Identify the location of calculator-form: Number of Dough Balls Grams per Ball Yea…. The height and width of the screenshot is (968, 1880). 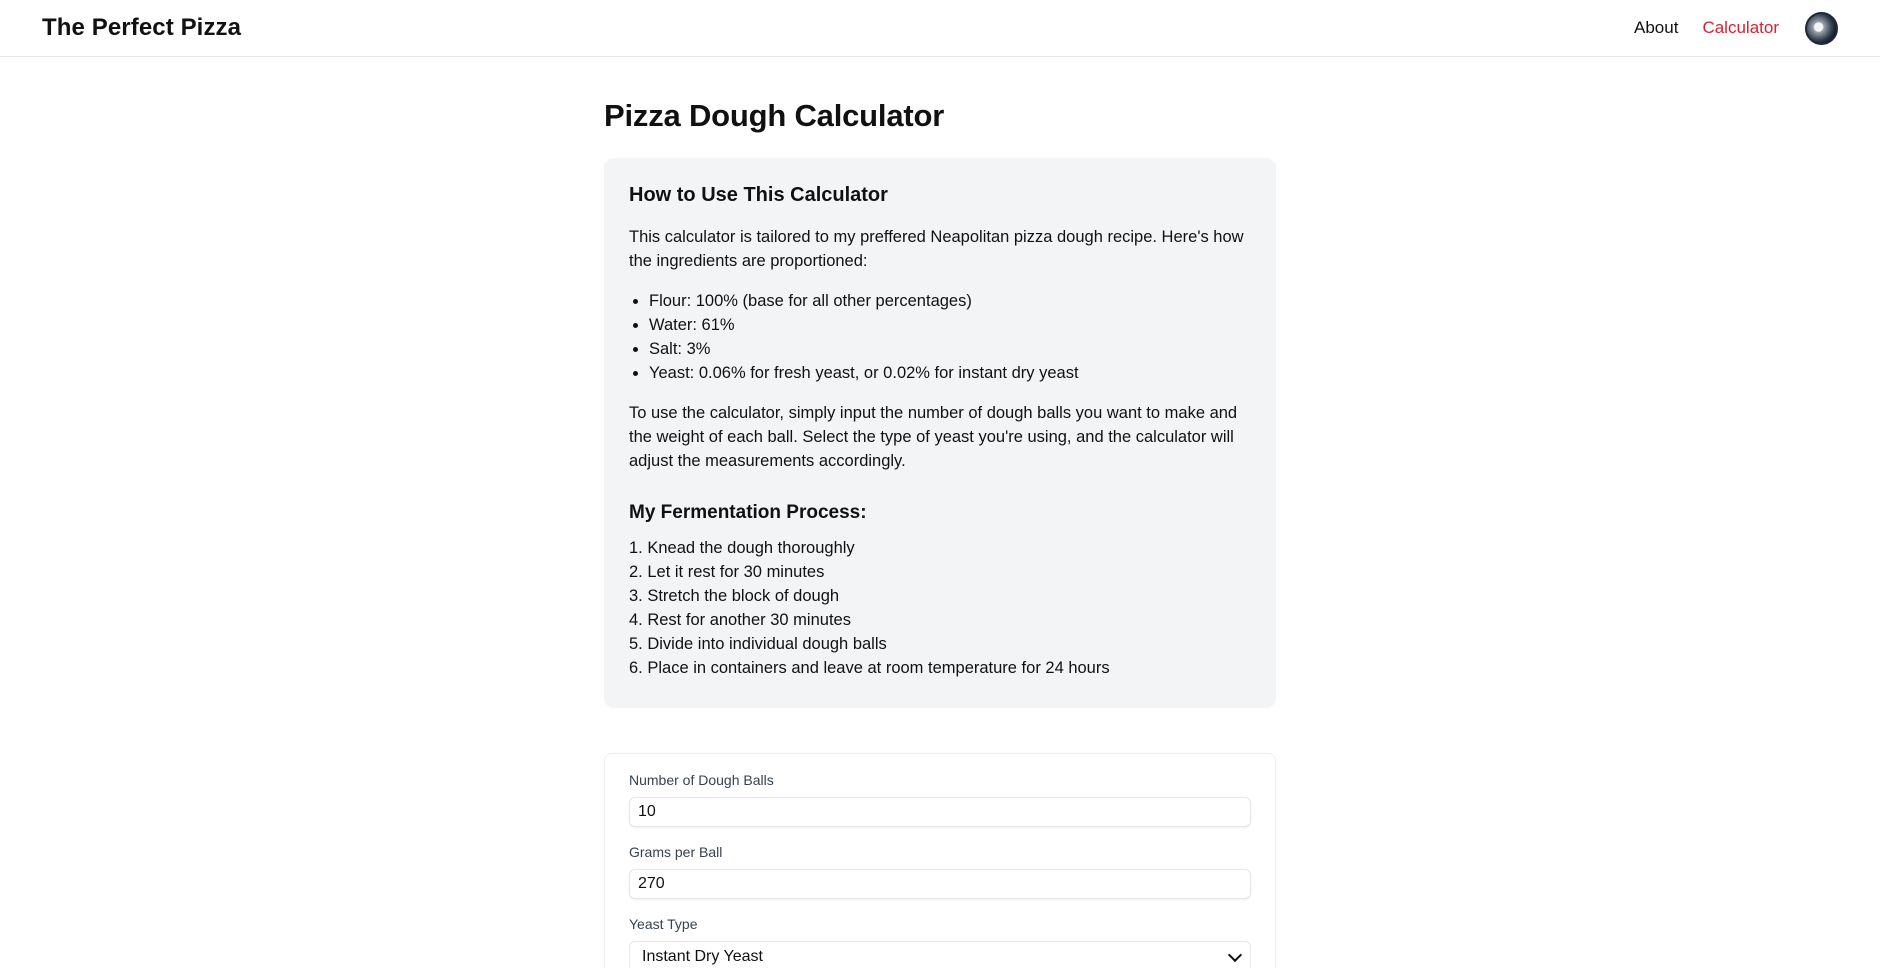
(940, 860).